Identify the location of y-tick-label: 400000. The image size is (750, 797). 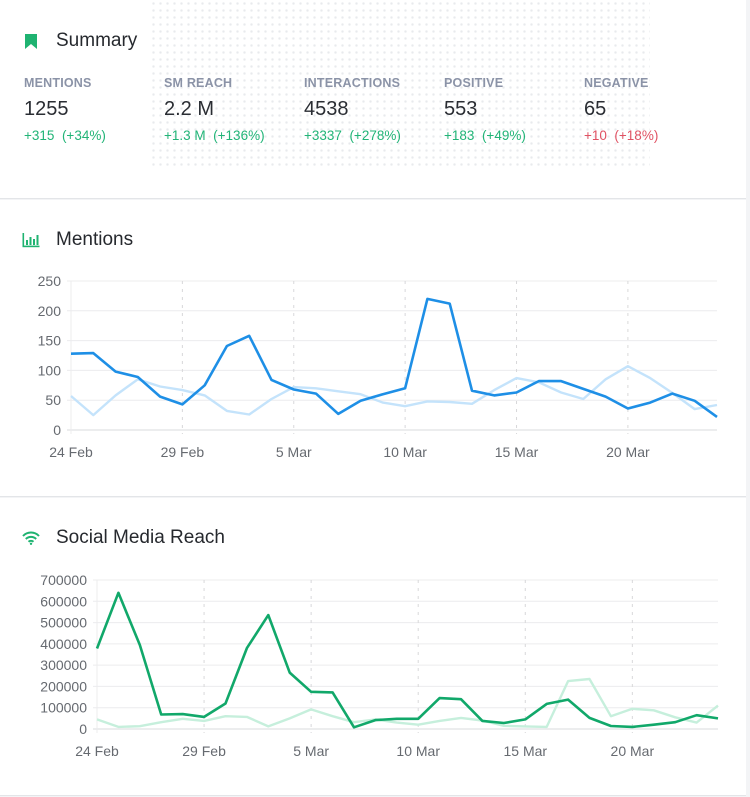
(63, 644).